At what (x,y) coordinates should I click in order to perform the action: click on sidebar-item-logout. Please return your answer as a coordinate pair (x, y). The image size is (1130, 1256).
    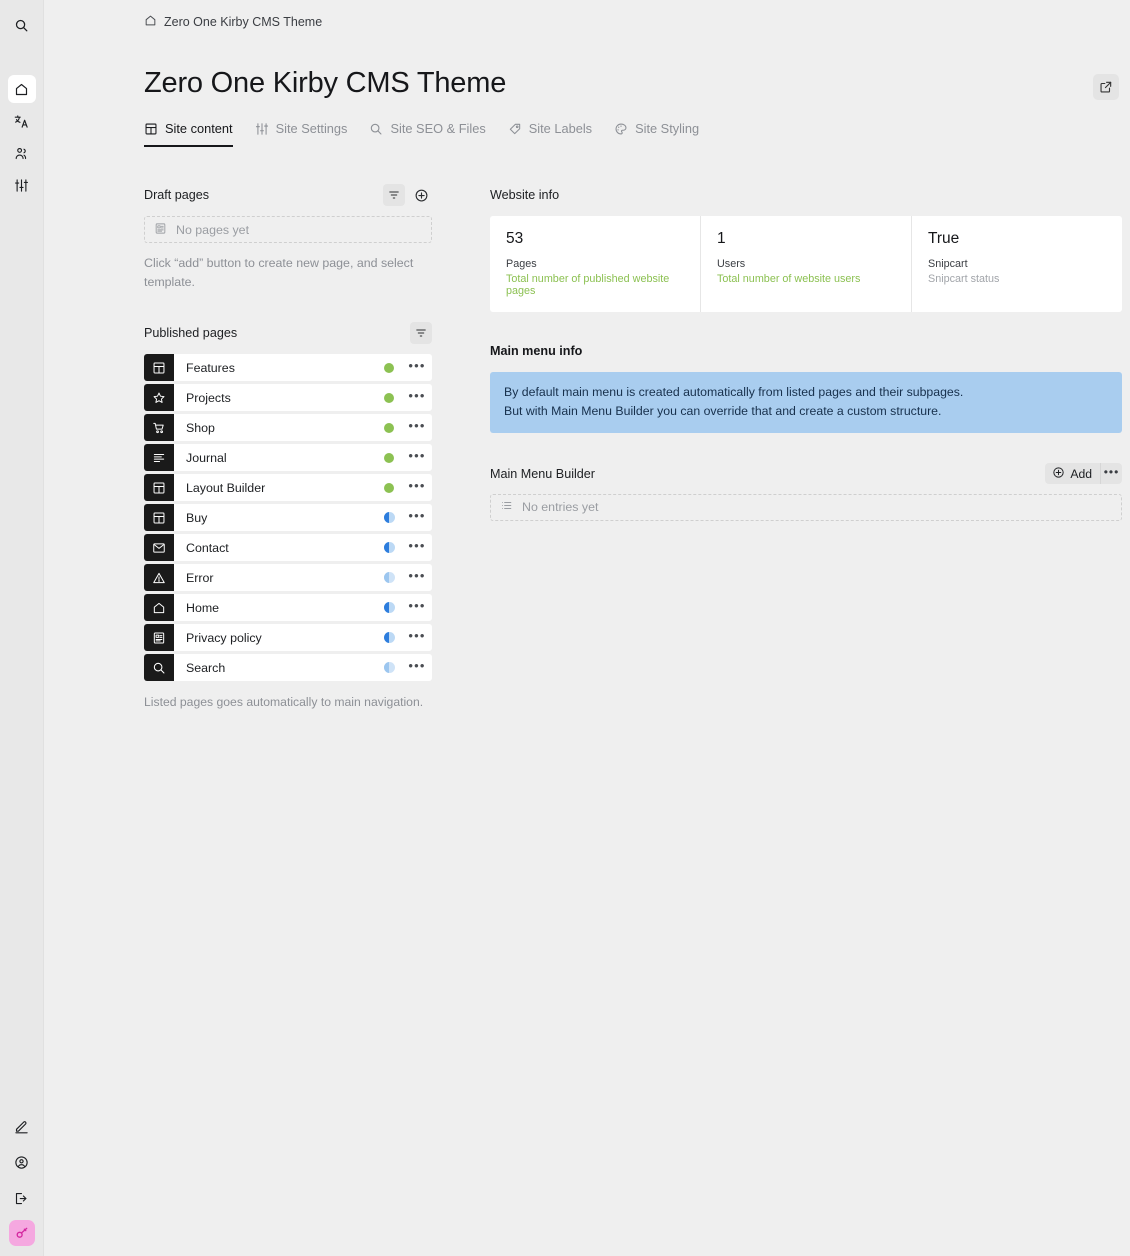
    Looking at the image, I should click on (22, 1198).